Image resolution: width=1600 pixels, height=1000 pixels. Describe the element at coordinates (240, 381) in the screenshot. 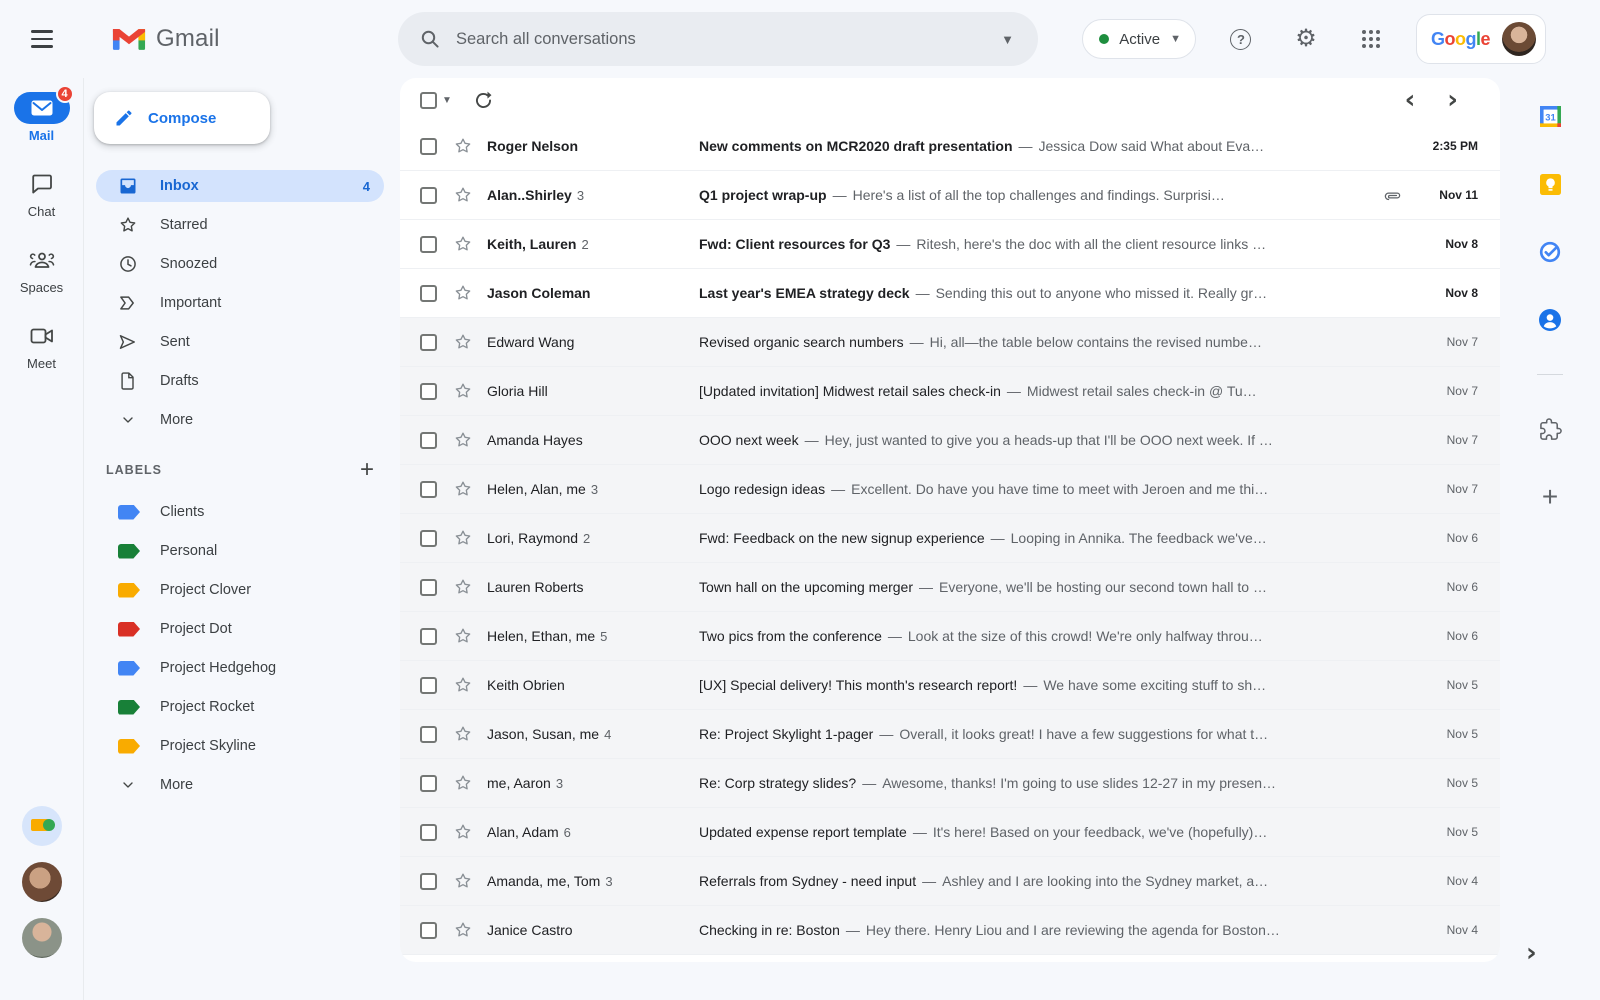

I see `sidebar-item-drafts: Drafts` at that location.